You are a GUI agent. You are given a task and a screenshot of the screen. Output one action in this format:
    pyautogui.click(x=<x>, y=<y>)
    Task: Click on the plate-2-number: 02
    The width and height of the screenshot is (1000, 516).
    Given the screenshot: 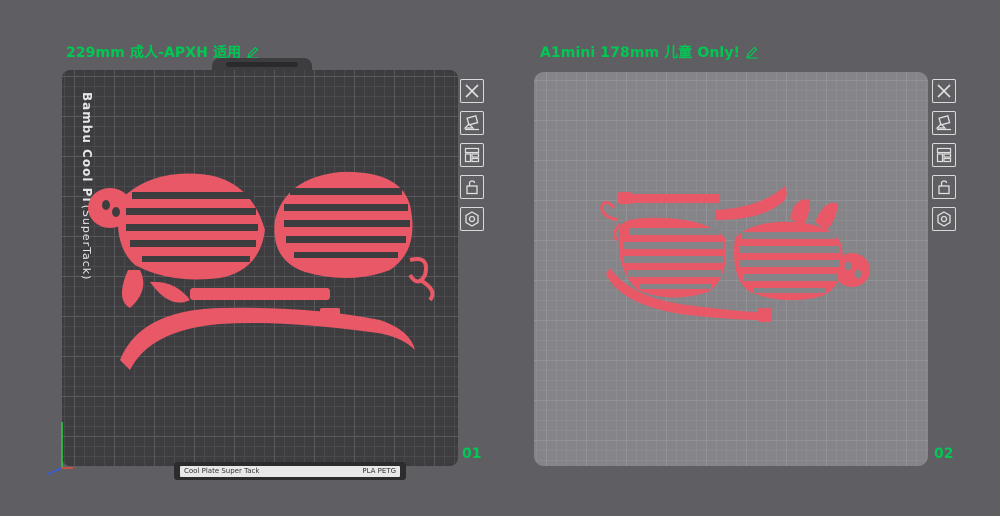 What is the action you would take?
    pyautogui.click(x=944, y=454)
    